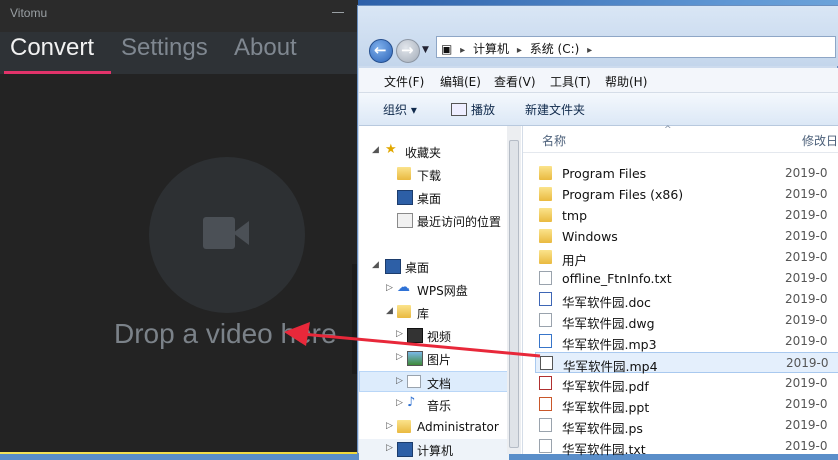 The height and width of the screenshot is (460, 838). I want to click on downloads-folder-icon, so click(404, 173).